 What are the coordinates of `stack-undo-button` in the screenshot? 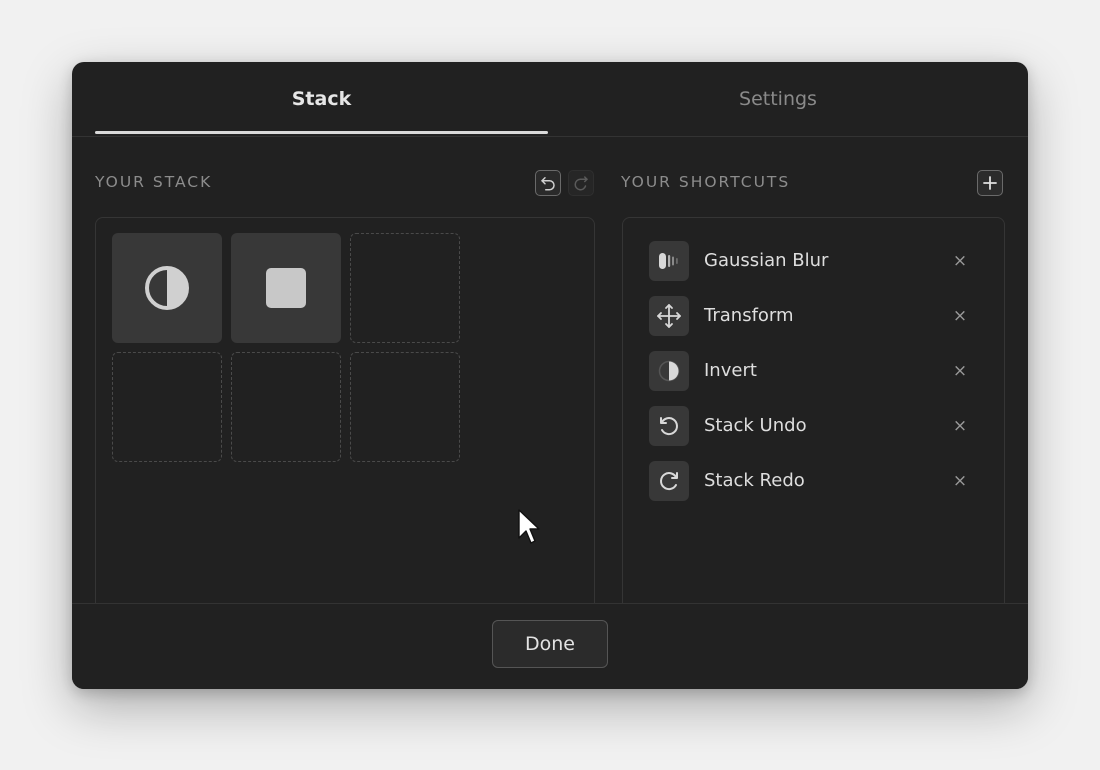 It's located at (548, 183).